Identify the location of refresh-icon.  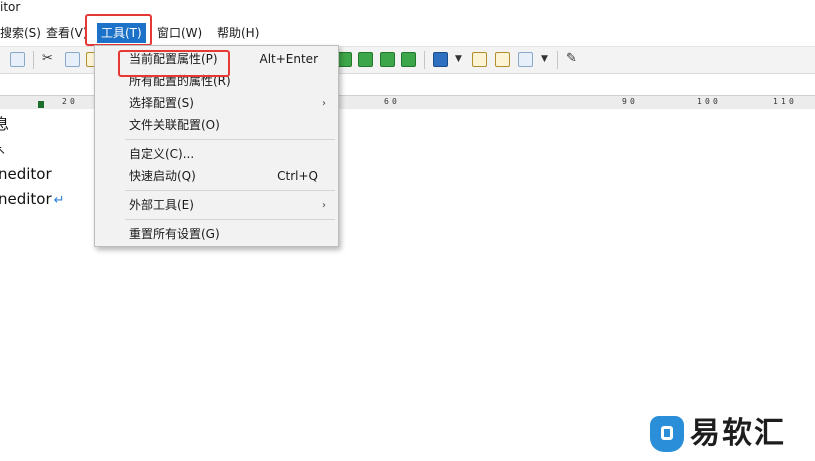
(365, 59).